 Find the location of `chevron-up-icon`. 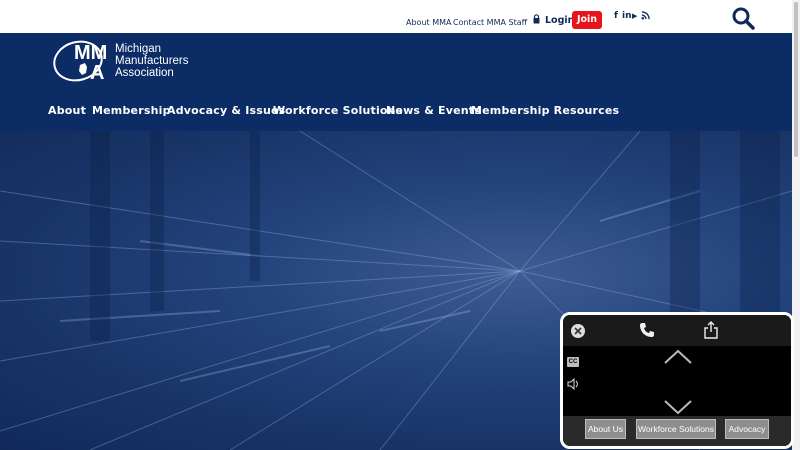

chevron-up-icon is located at coordinates (678, 357).